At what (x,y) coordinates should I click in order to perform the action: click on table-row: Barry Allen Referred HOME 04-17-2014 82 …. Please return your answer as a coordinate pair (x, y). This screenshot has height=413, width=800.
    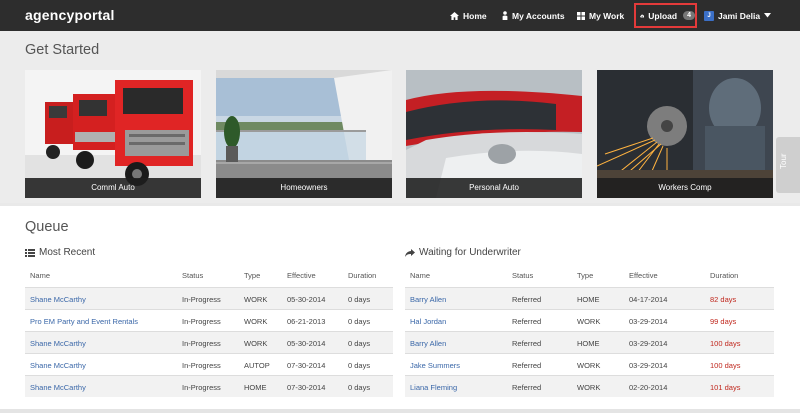
    Looking at the image, I should click on (589, 298).